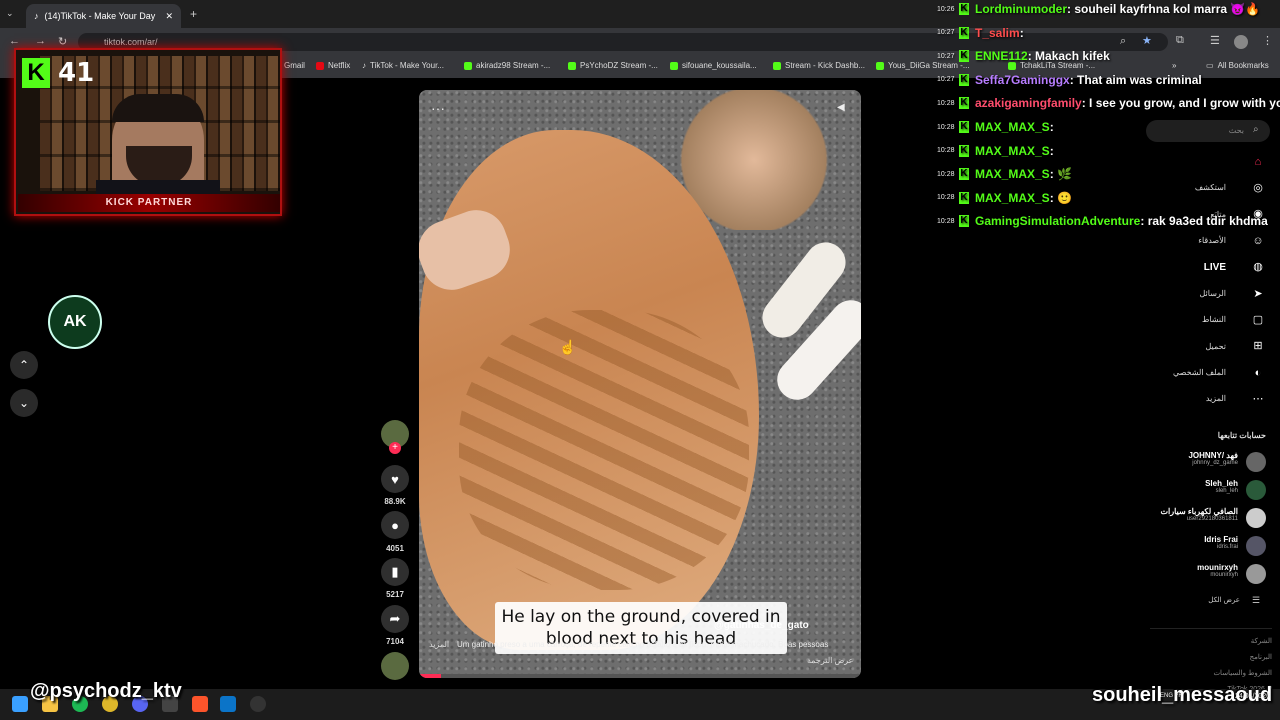 Image resolution: width=1280 pixels, height=720 pixels. What do you see at coordinates (169, 16) in the screenshot?
I see `tab-close-icon: ✕` at bounding box center [169, 16].